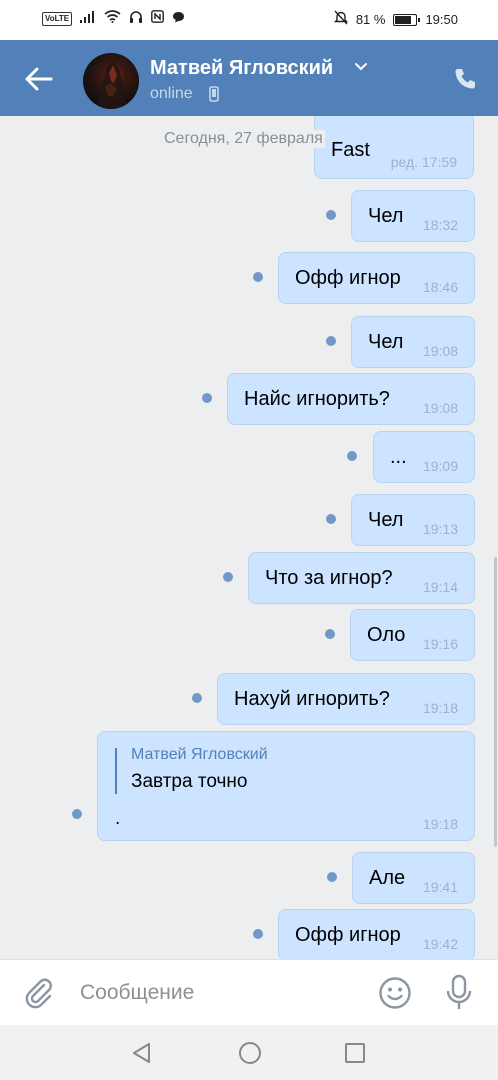 The image size is (498, 1080). I want to click on system-nav-bar, so click(249, 1052).